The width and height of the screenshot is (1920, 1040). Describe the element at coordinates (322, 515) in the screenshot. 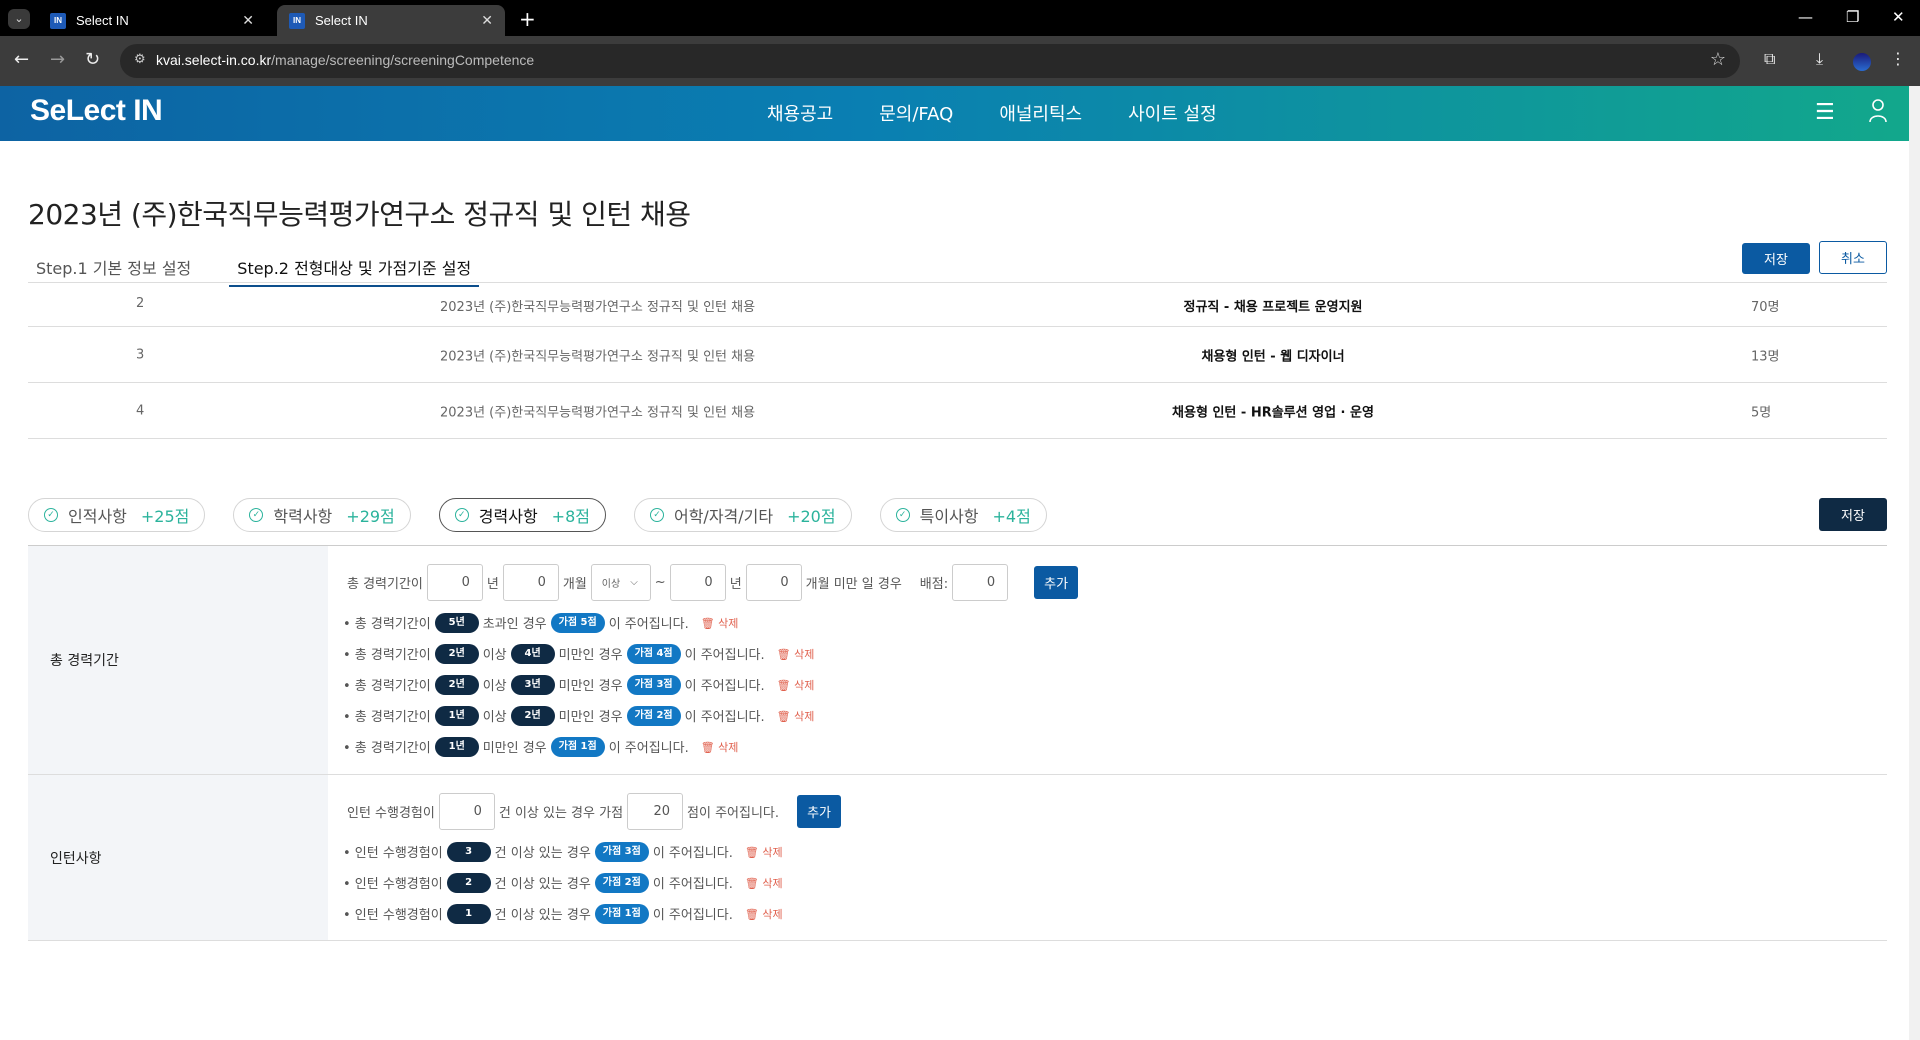

I see `category-tab-education: ✓ 학력사항 +29점` at that location.